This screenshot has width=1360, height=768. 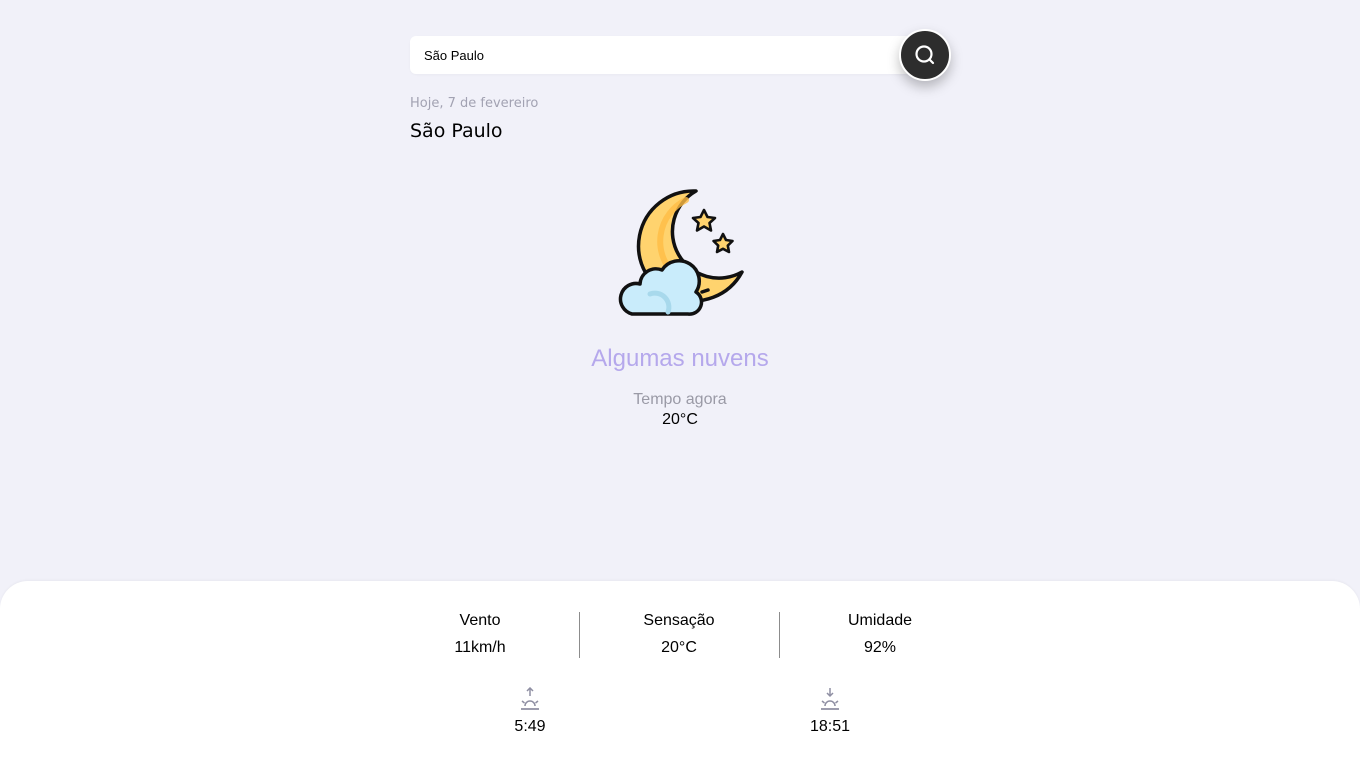 I want to click on humidity-value: 92%, so click(x=880, y=647).